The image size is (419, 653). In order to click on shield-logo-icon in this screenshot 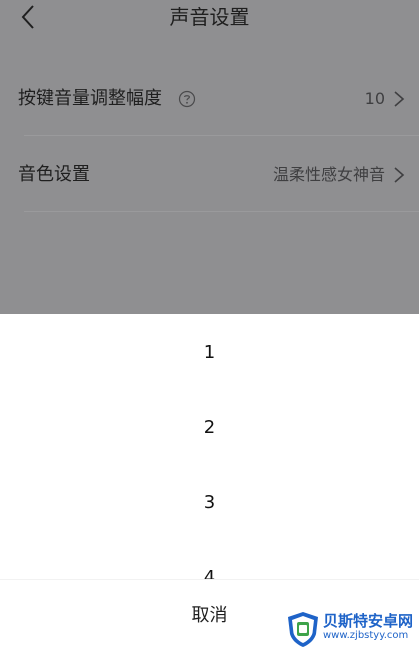, I will do `click(303, 629)`.